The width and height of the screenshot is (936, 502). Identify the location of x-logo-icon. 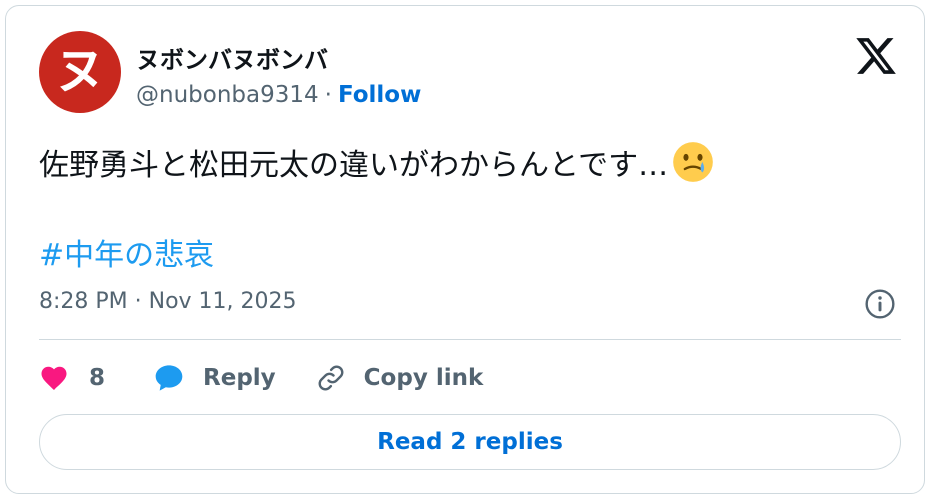
(876, 56).